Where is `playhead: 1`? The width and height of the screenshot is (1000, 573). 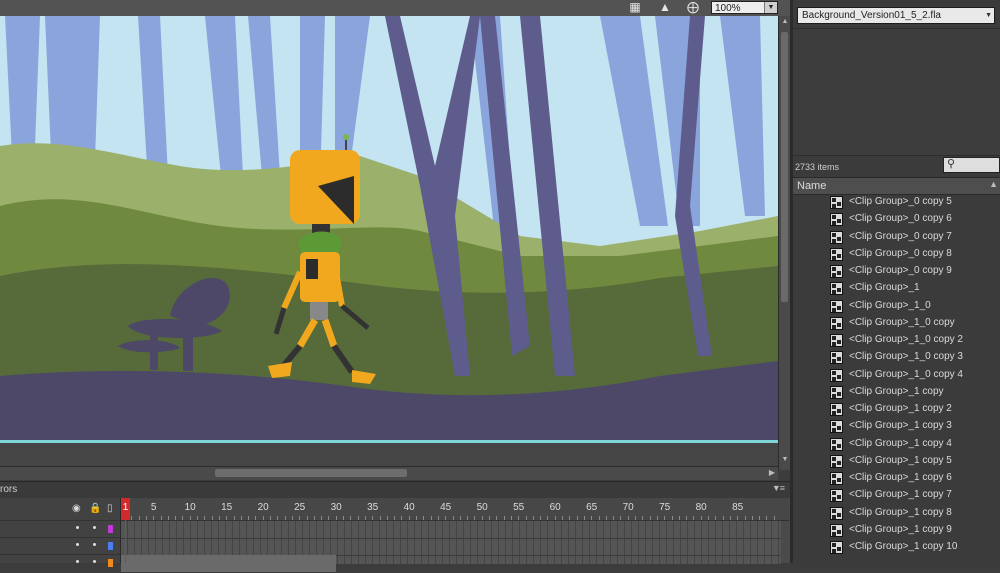
playhead: 1 is located at coordinates (125, 530).